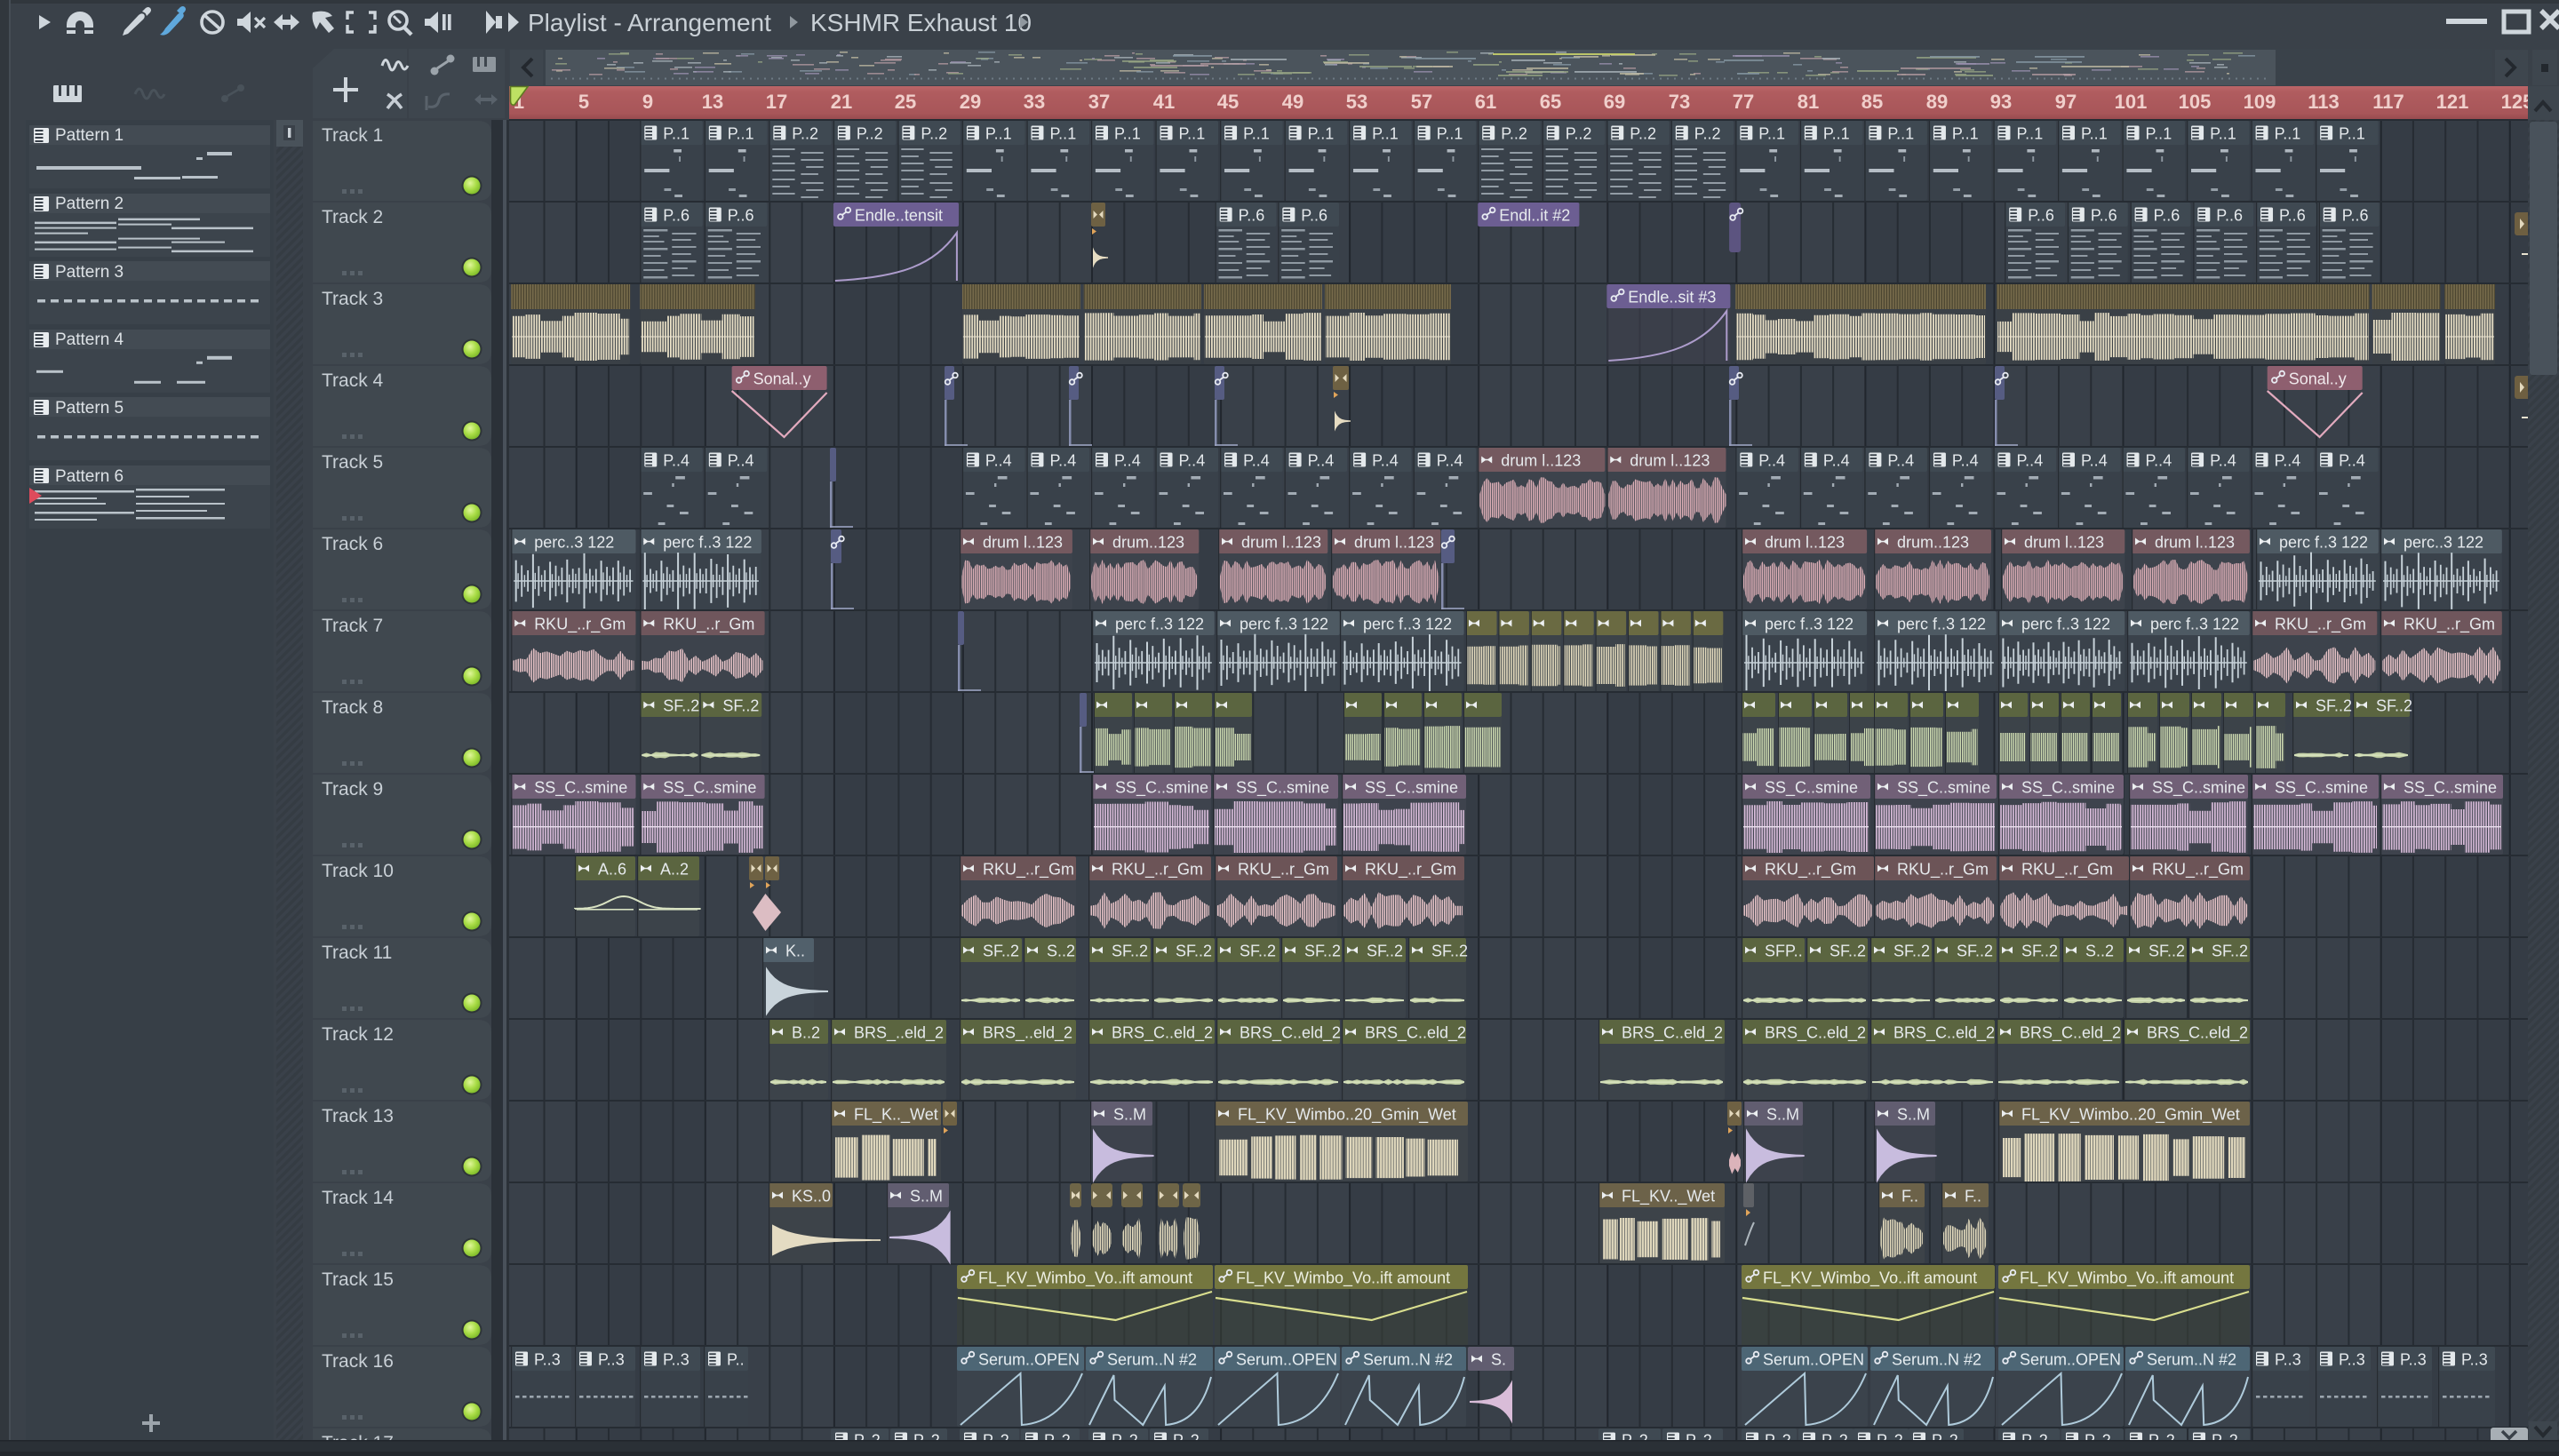 This screenshot has width=2559, height=1456. I want to click on svg-text: 53, so click(1356, 102).